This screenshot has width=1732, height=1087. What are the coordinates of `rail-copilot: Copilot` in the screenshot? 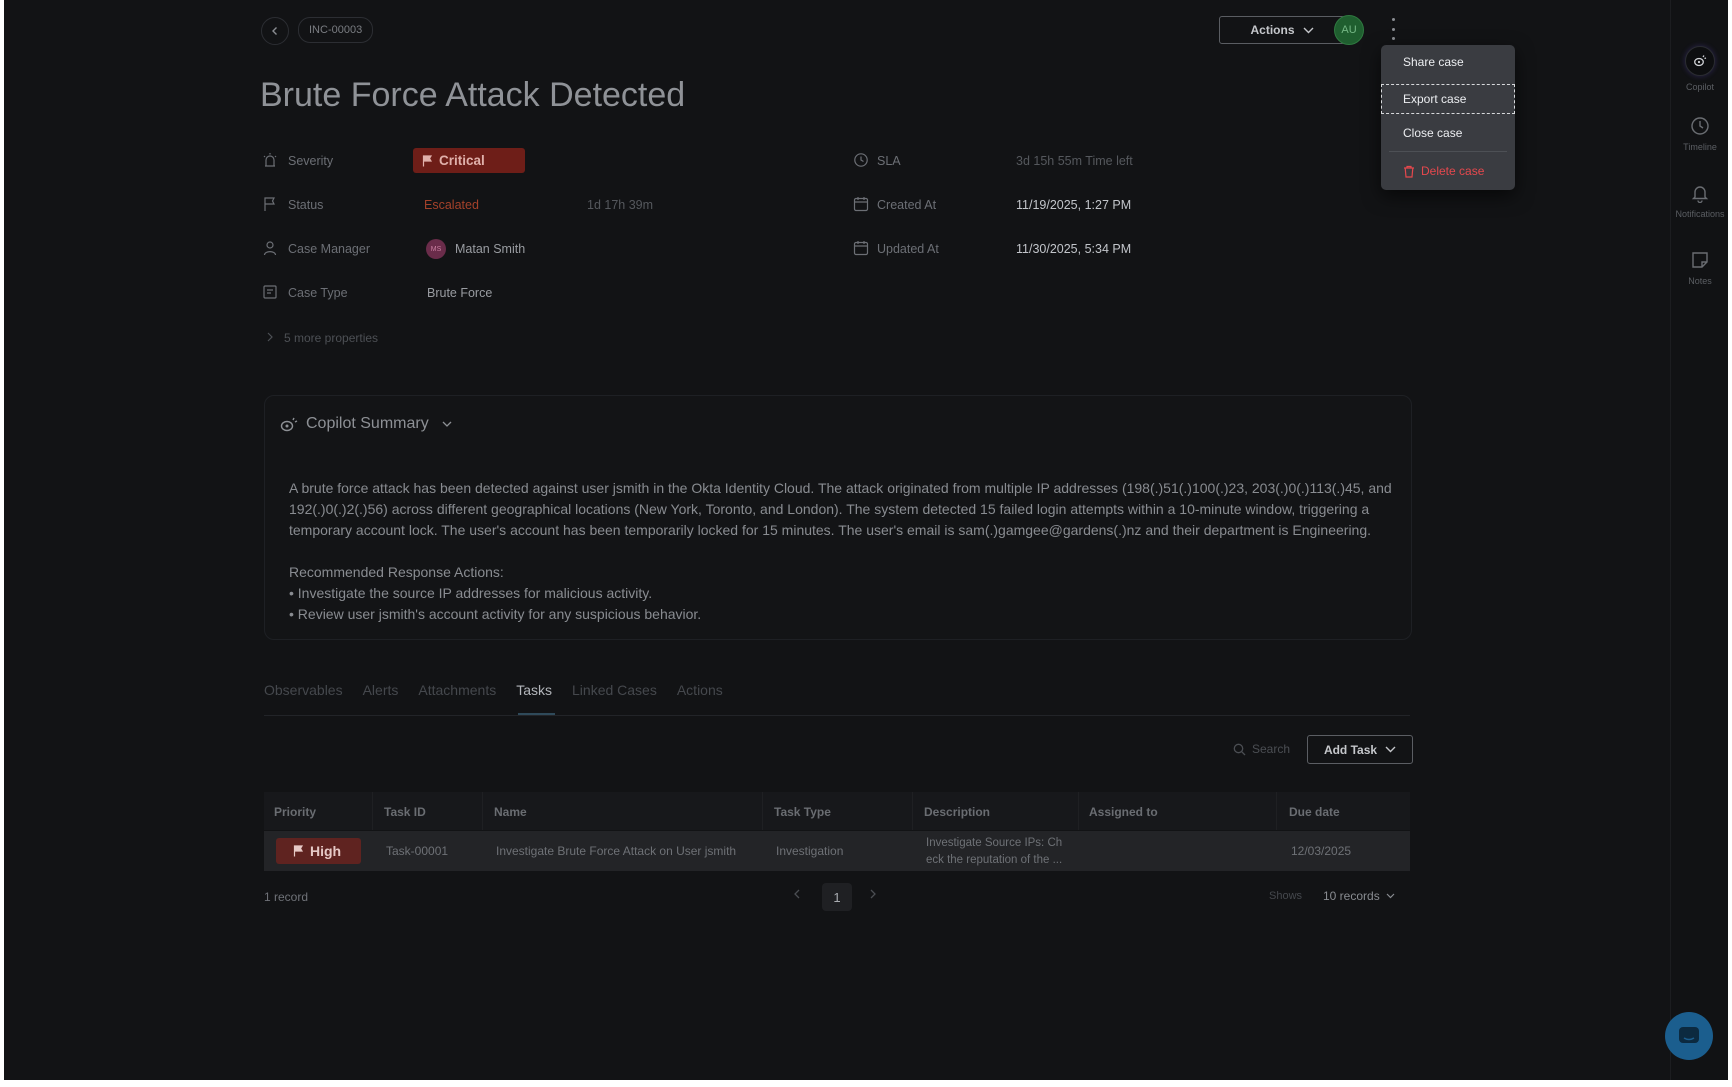 It's located at (1699, 69).